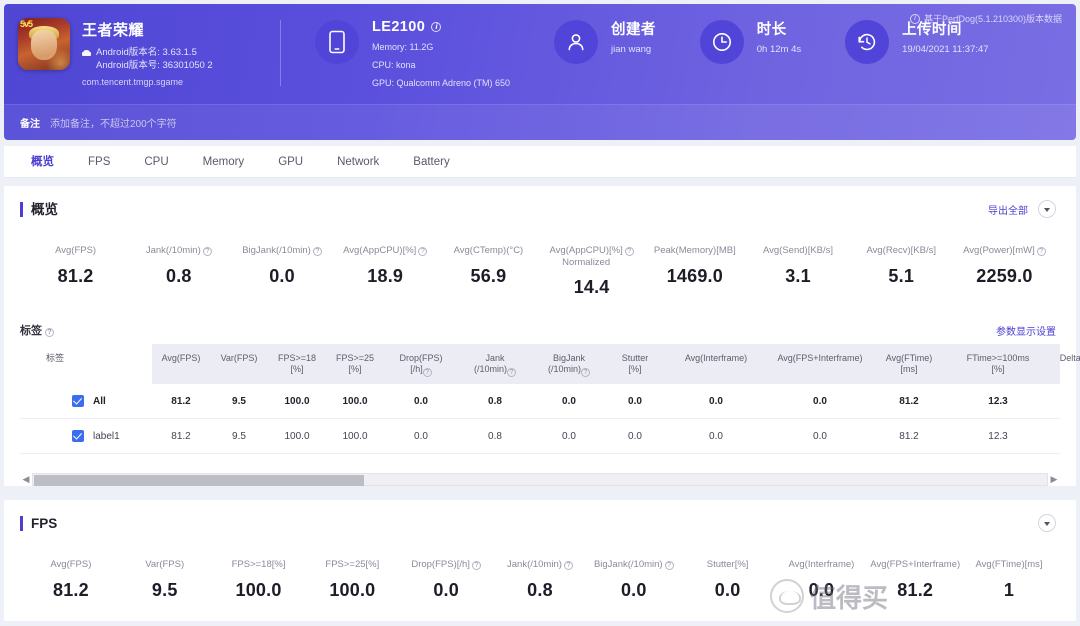  Describe the element at coordinates (75, 276) in the screenshot. I see `overview-metric-value: 81.2` at that location.